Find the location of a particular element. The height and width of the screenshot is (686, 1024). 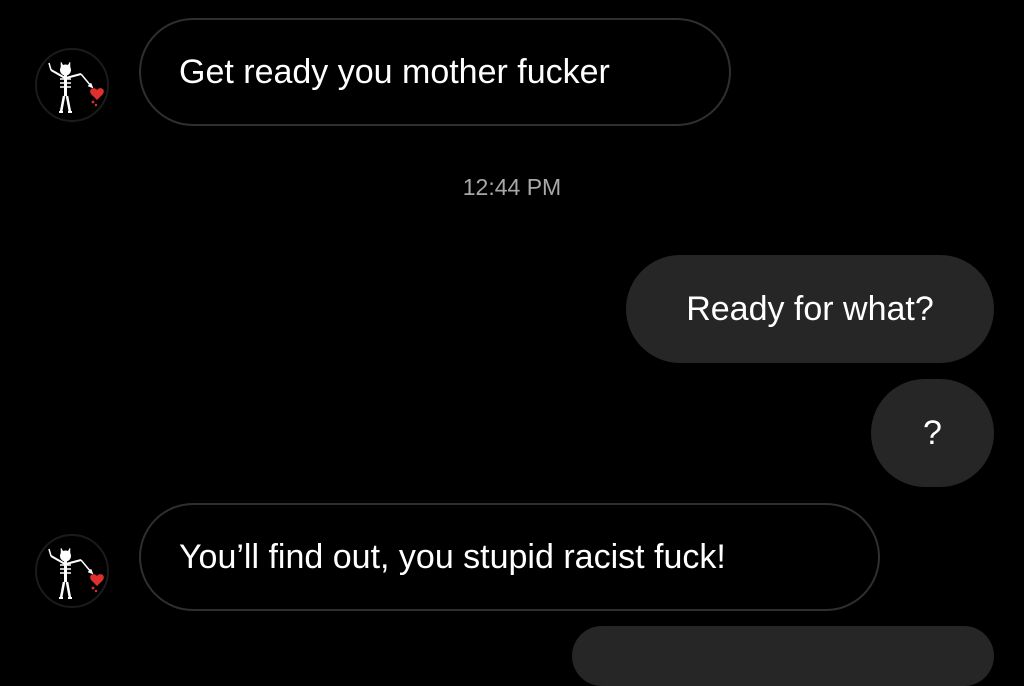

outgoing-message-bubble: Ready for what? is located at coordinates (810, 309).